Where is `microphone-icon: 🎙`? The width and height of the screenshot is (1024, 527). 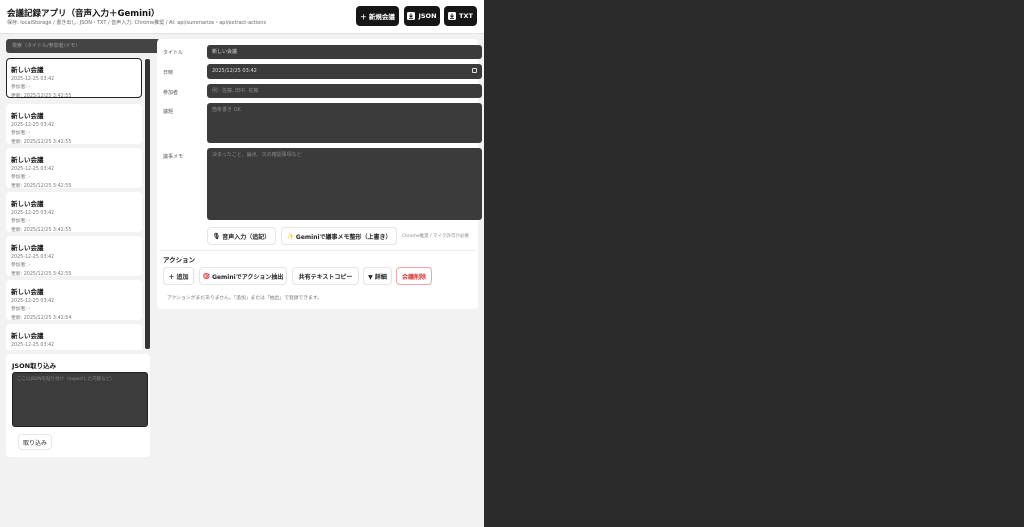
microphone-icon: 🎙 is located at coordinates (216, 236).